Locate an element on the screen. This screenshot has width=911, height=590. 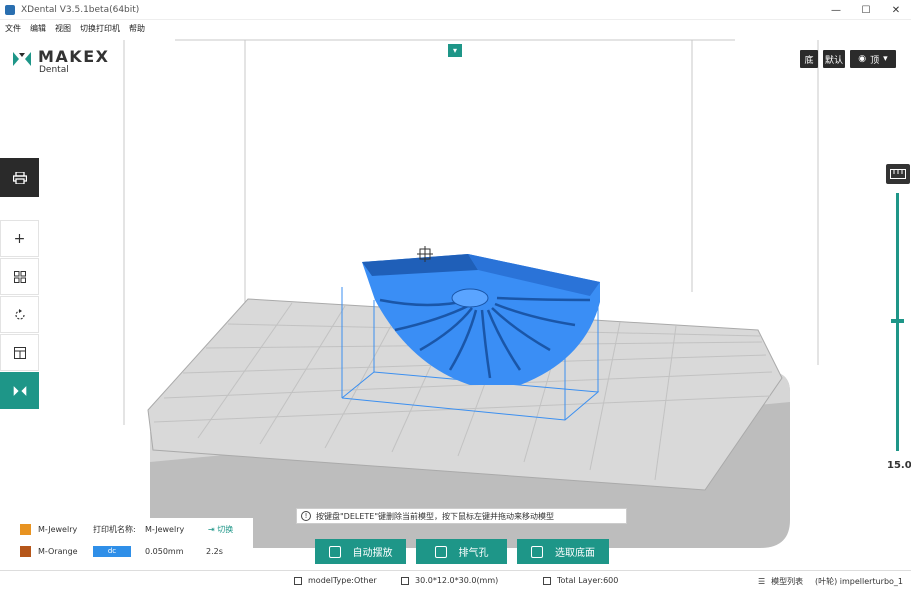
layer-thickness: 0.050mm is located at coordinates (164, 551).